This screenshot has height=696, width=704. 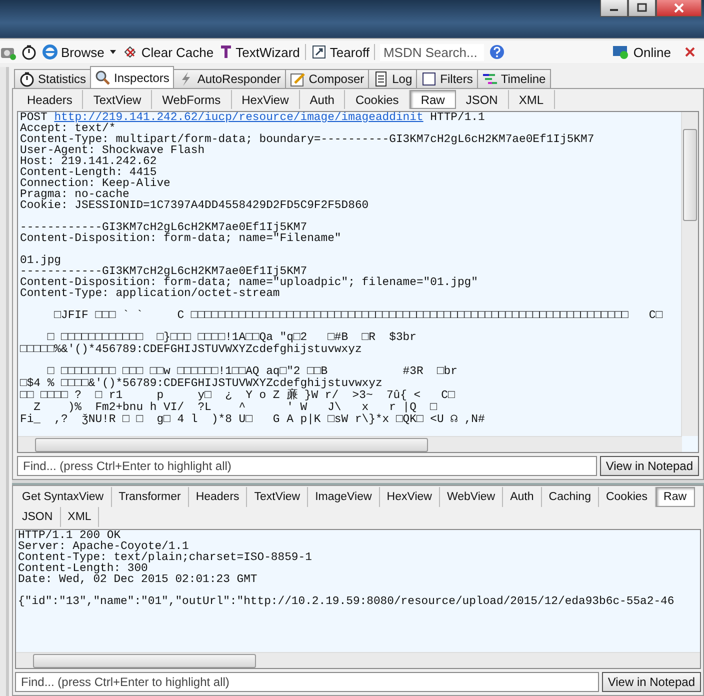 I want to click on request-method: POST, so click(x=34, y=118).